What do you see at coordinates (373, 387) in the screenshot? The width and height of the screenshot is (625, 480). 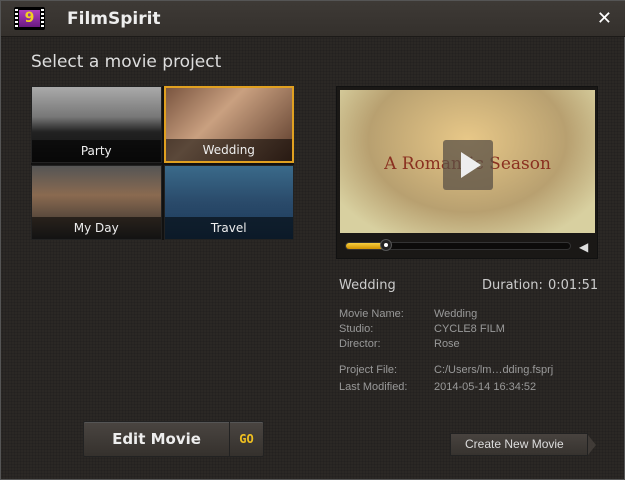 I see `field-label: Last Modified:` at bounding box center [373, 387].